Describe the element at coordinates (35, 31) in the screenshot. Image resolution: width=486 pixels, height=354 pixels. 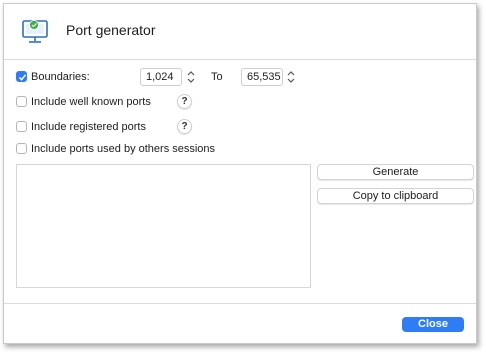
I see `monitor-network-icon` at that location.